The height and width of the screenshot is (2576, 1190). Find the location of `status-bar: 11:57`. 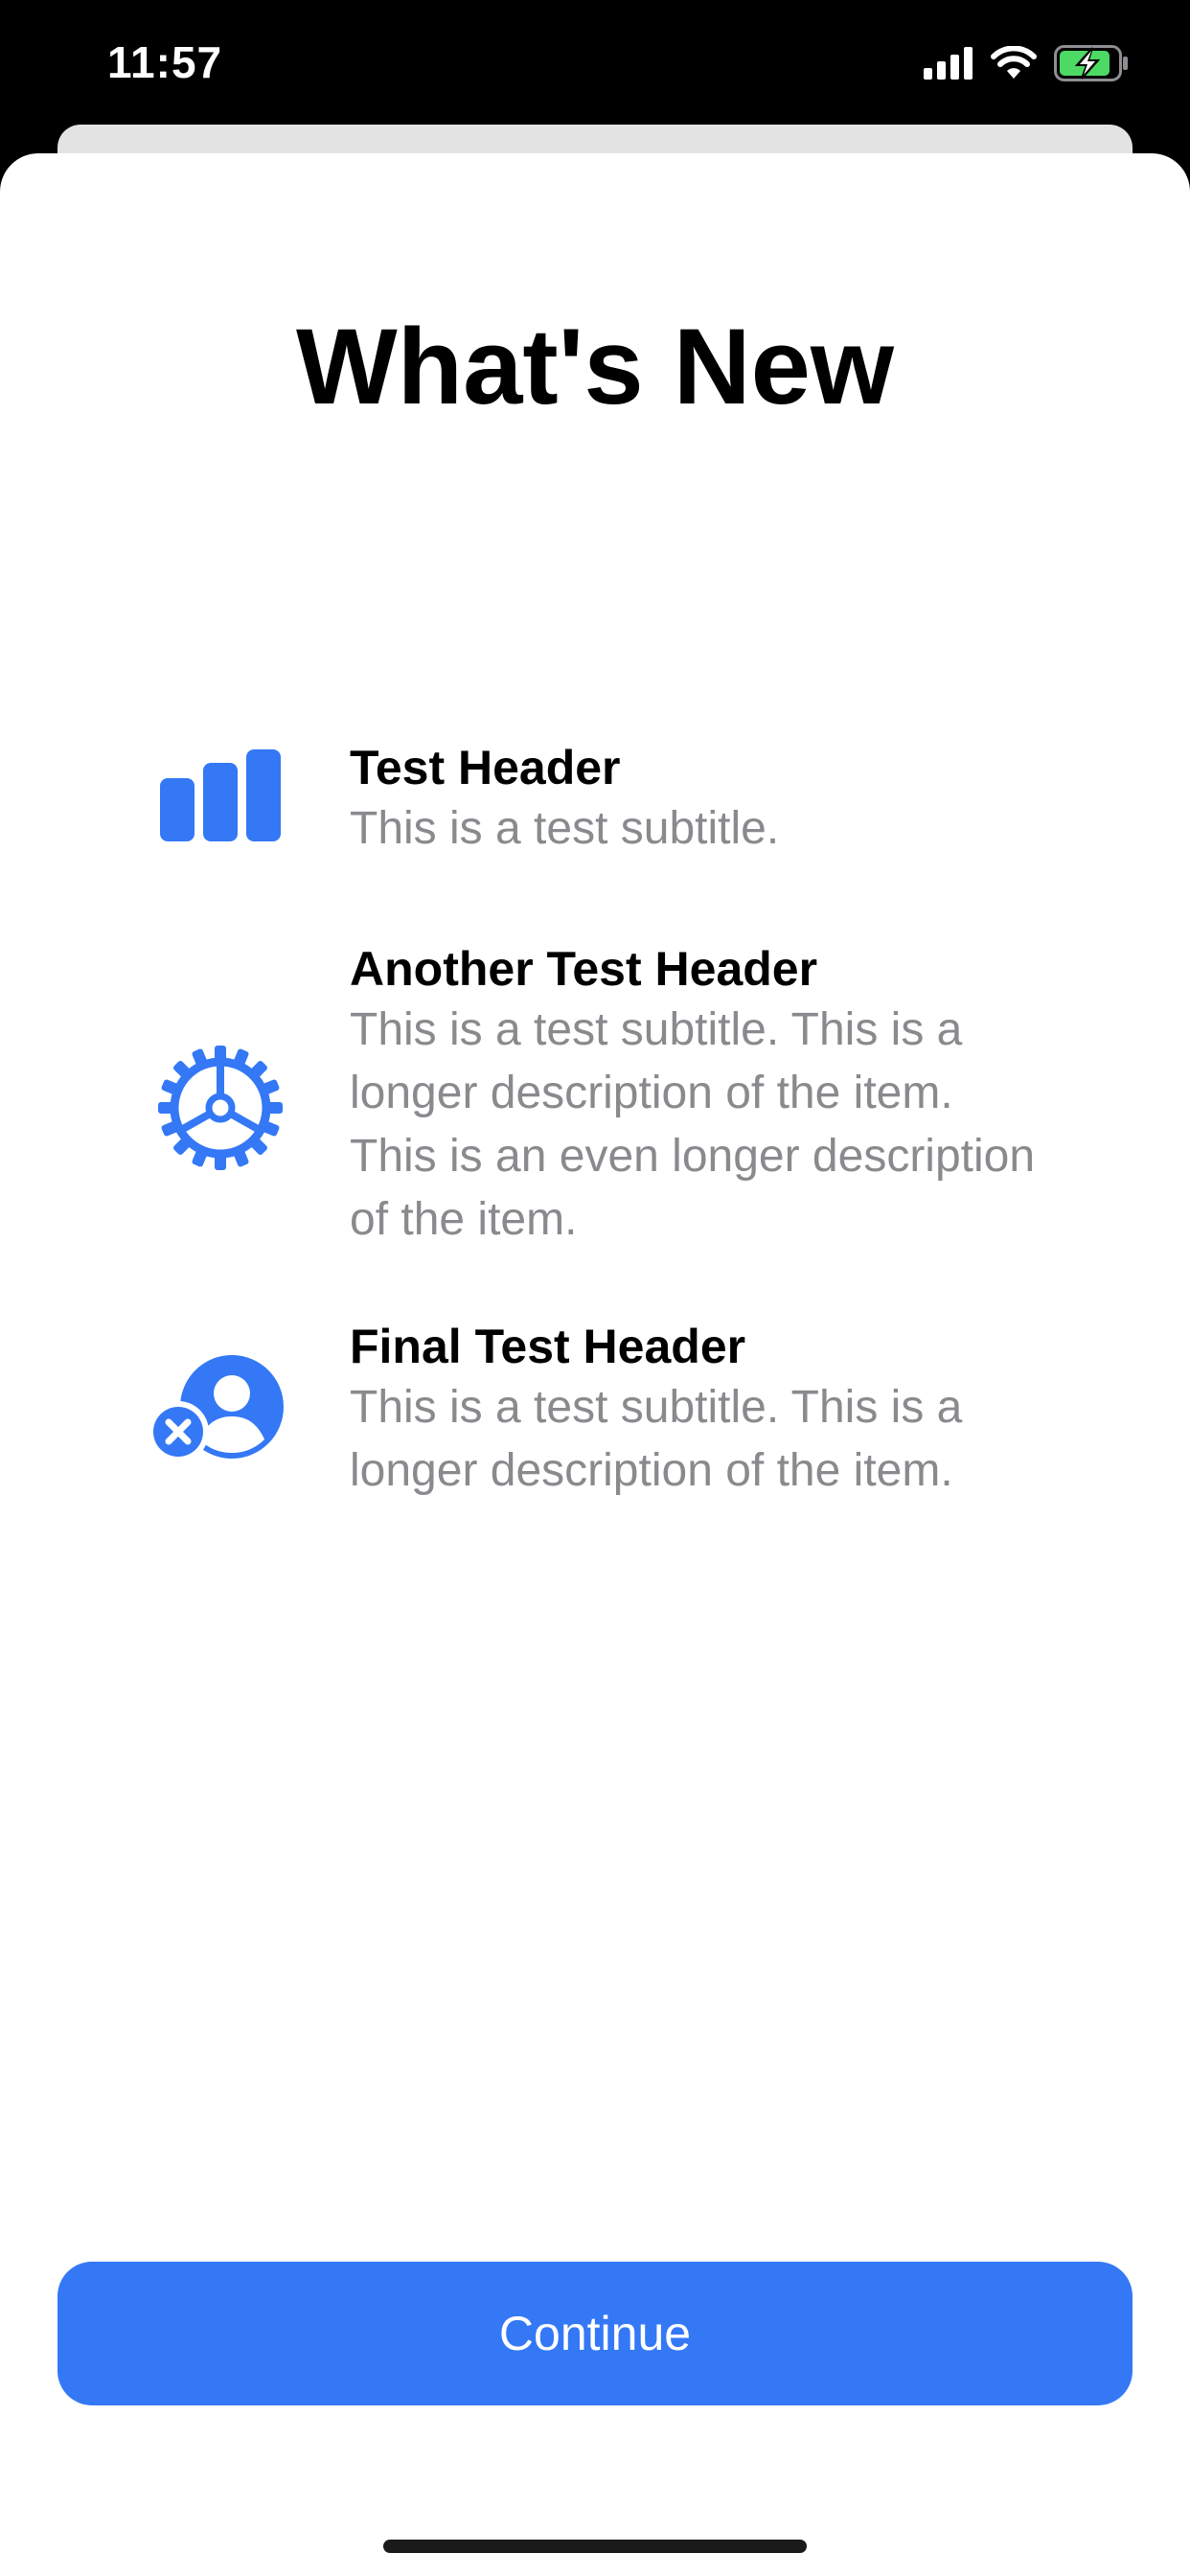

status-bar: 11:57 is located at coordinates (595, 63).